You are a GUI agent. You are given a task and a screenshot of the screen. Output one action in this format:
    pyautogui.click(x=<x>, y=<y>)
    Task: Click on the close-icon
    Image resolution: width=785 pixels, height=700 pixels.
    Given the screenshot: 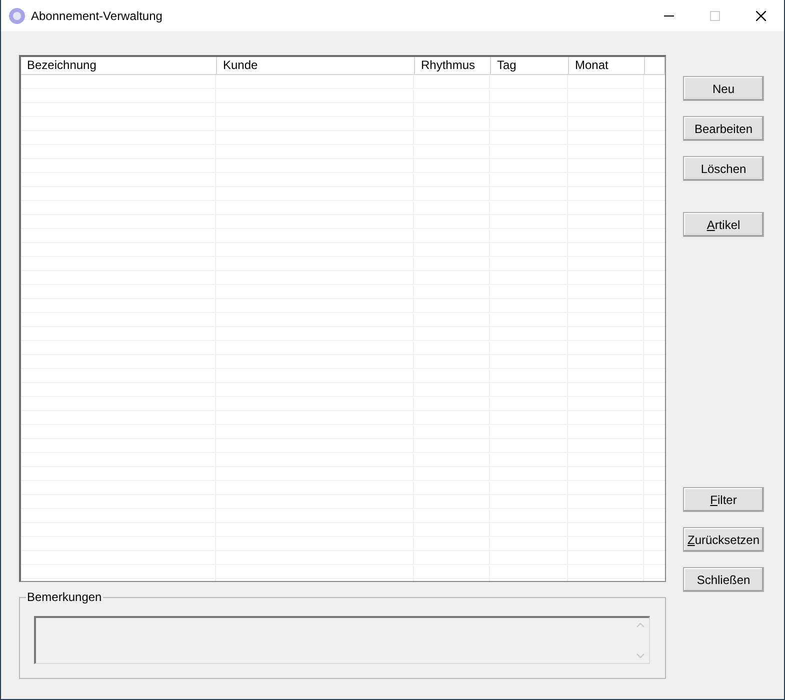 What is the action you would take?
    pyautogui.click(x=761, y=15)
    